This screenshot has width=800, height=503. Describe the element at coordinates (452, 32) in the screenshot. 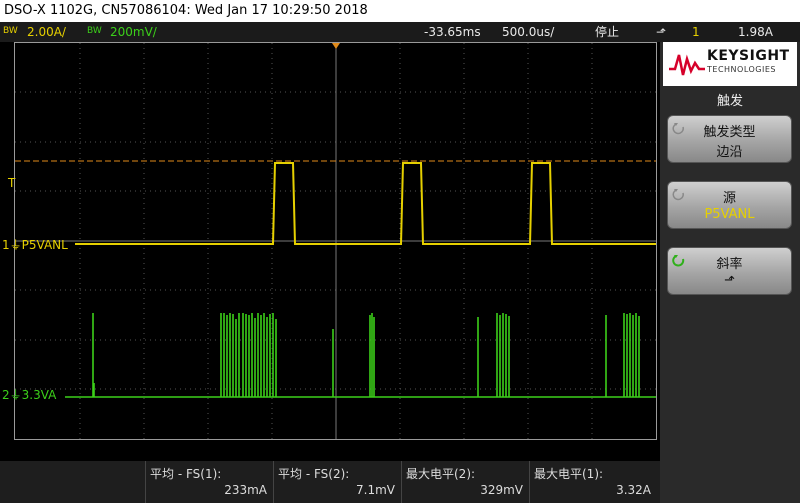

I see `horizontal-offset: -33.65ms` at that location.